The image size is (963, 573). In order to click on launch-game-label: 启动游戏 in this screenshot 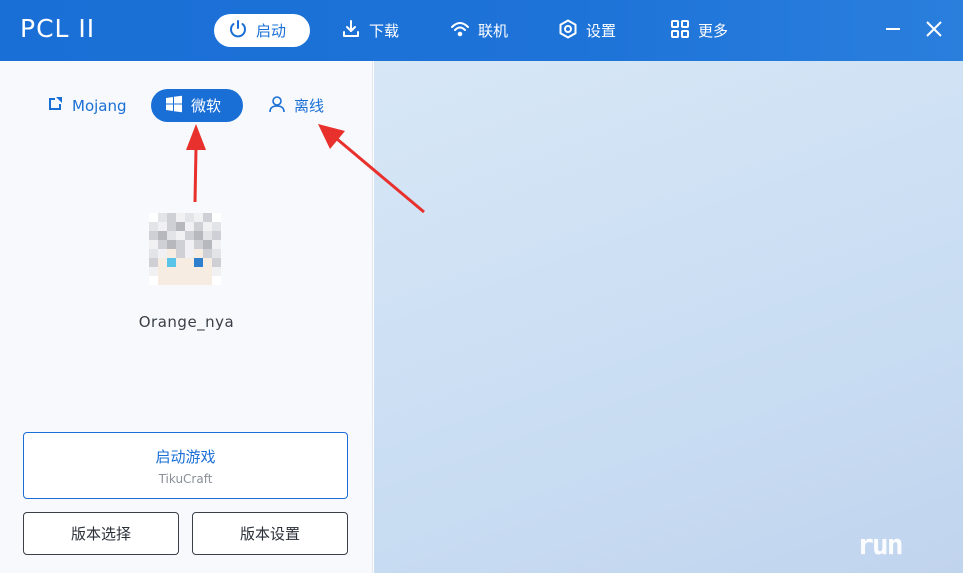, I will do `click(185, 456)`.